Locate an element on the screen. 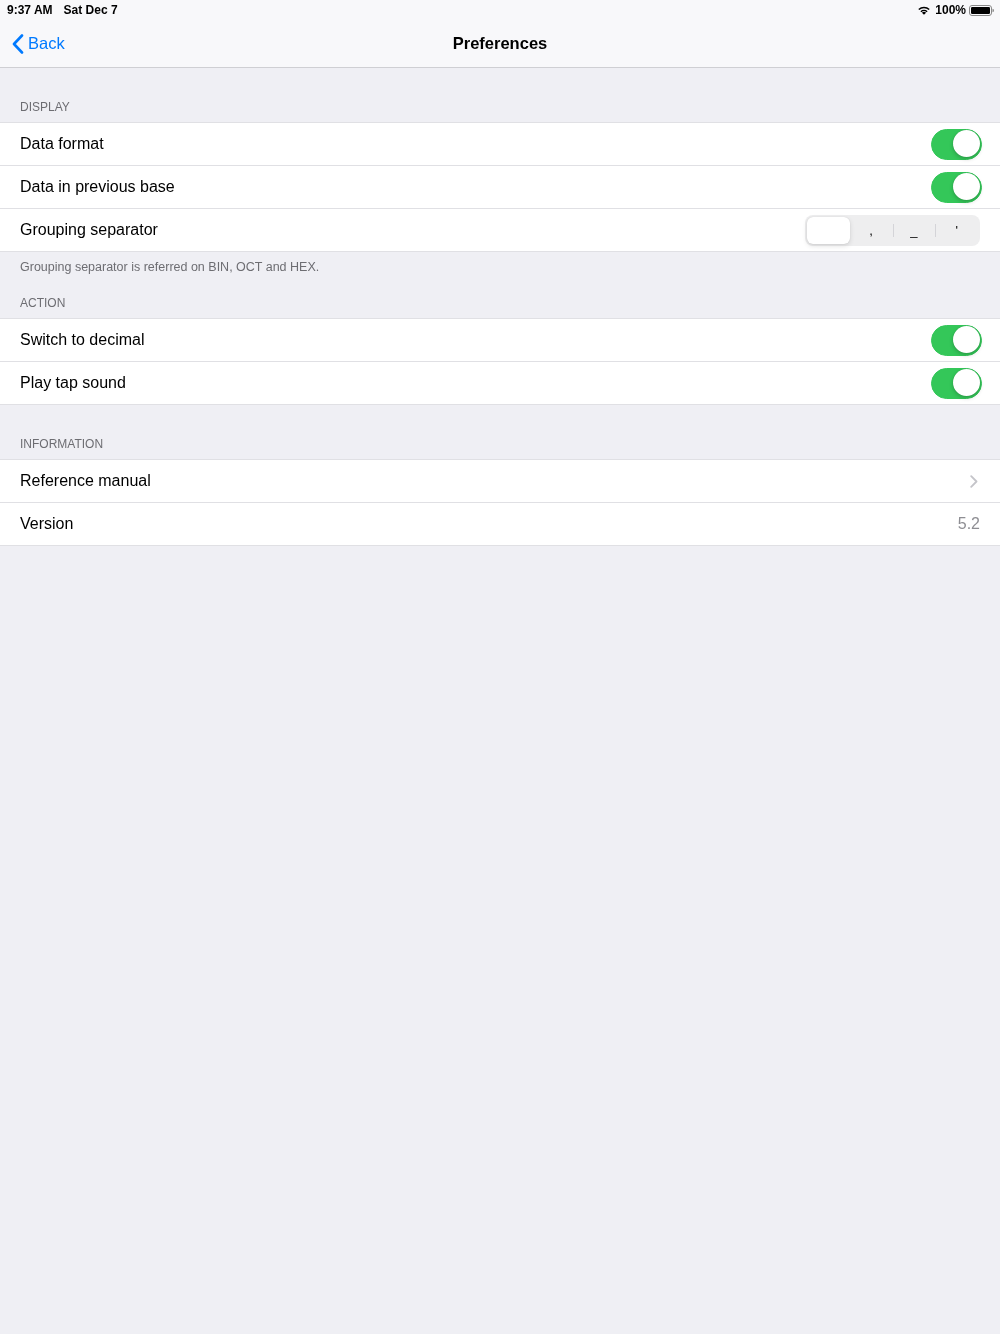 This screenshot has height=1334, width=1000. segment: , is located at coordinates (871, 230).